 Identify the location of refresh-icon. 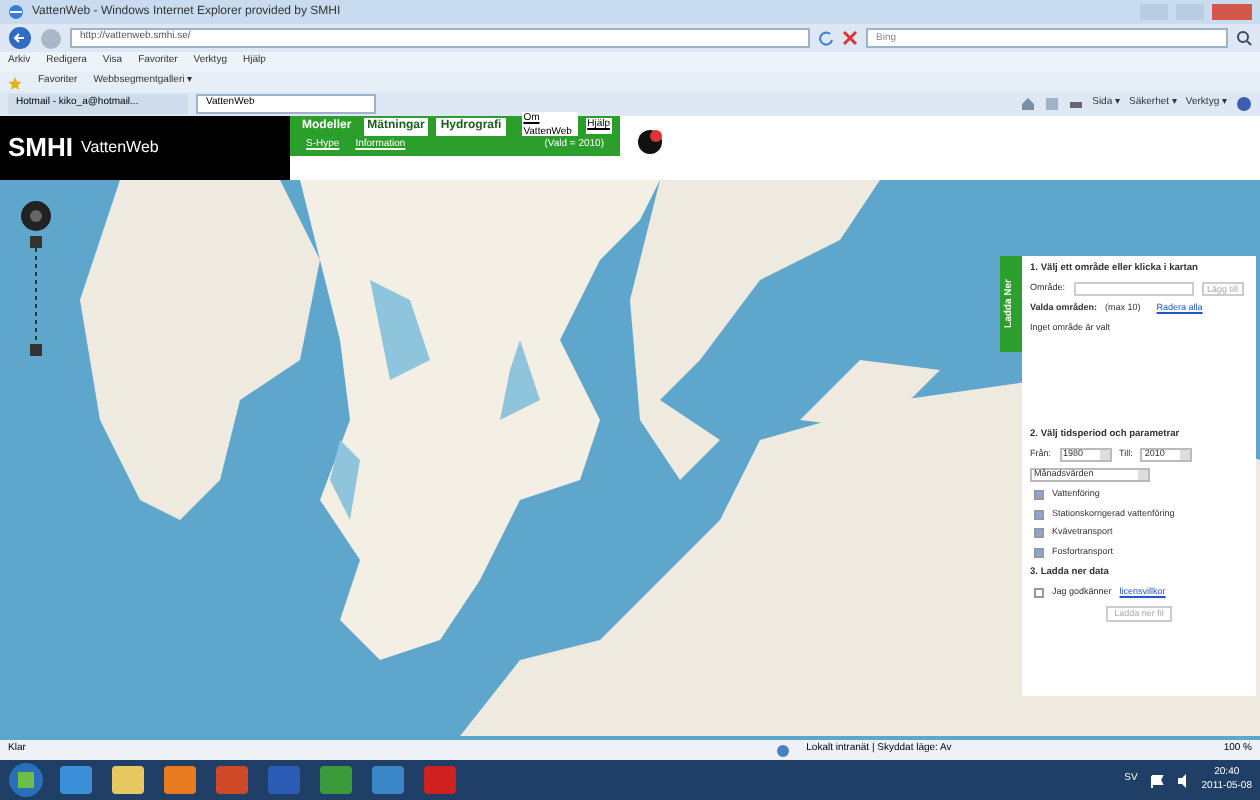
(826, 38).